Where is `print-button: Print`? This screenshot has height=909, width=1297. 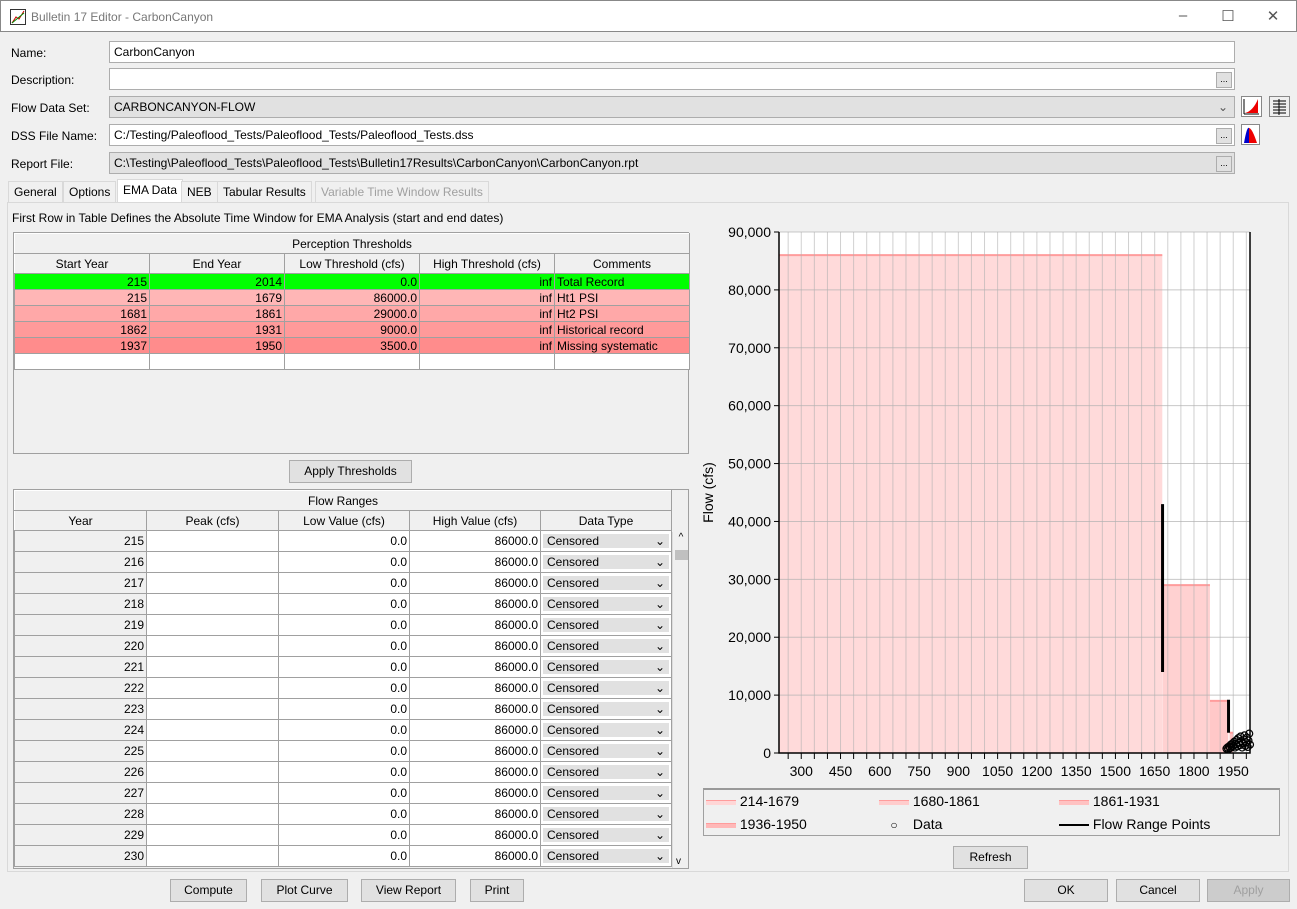
print-button: Print is located at coordinates (497, 890).